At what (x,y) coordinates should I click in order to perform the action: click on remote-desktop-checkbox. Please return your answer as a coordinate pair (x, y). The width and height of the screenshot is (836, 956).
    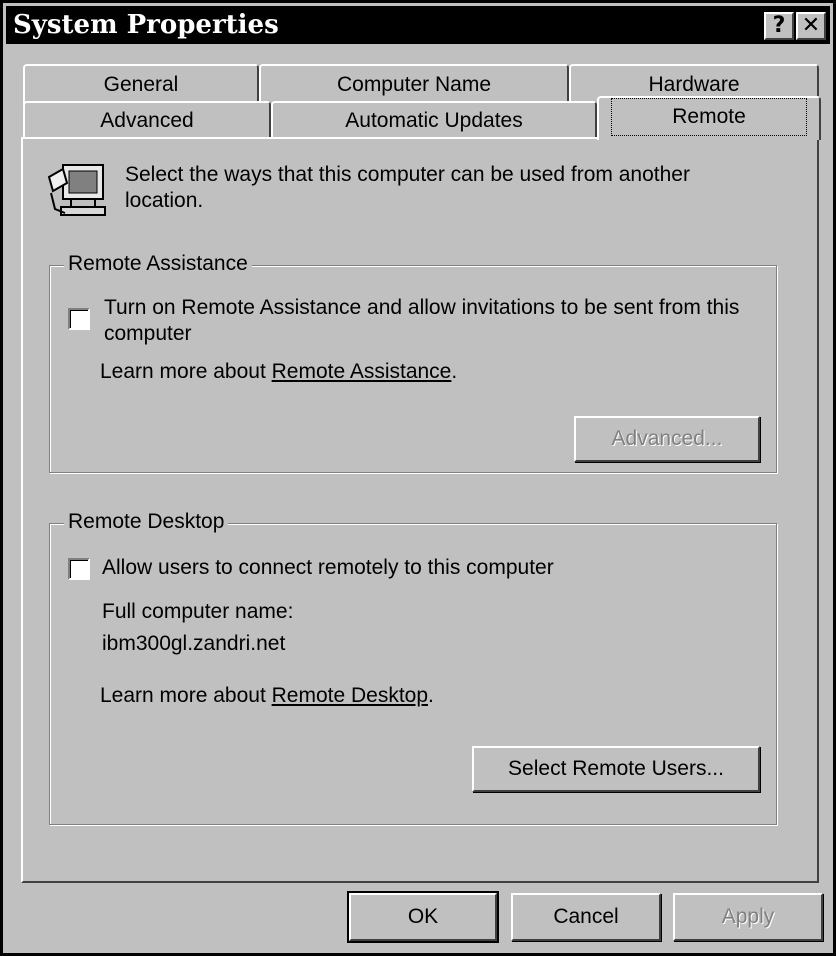
    Looking at the image, I should click on (79, 569).